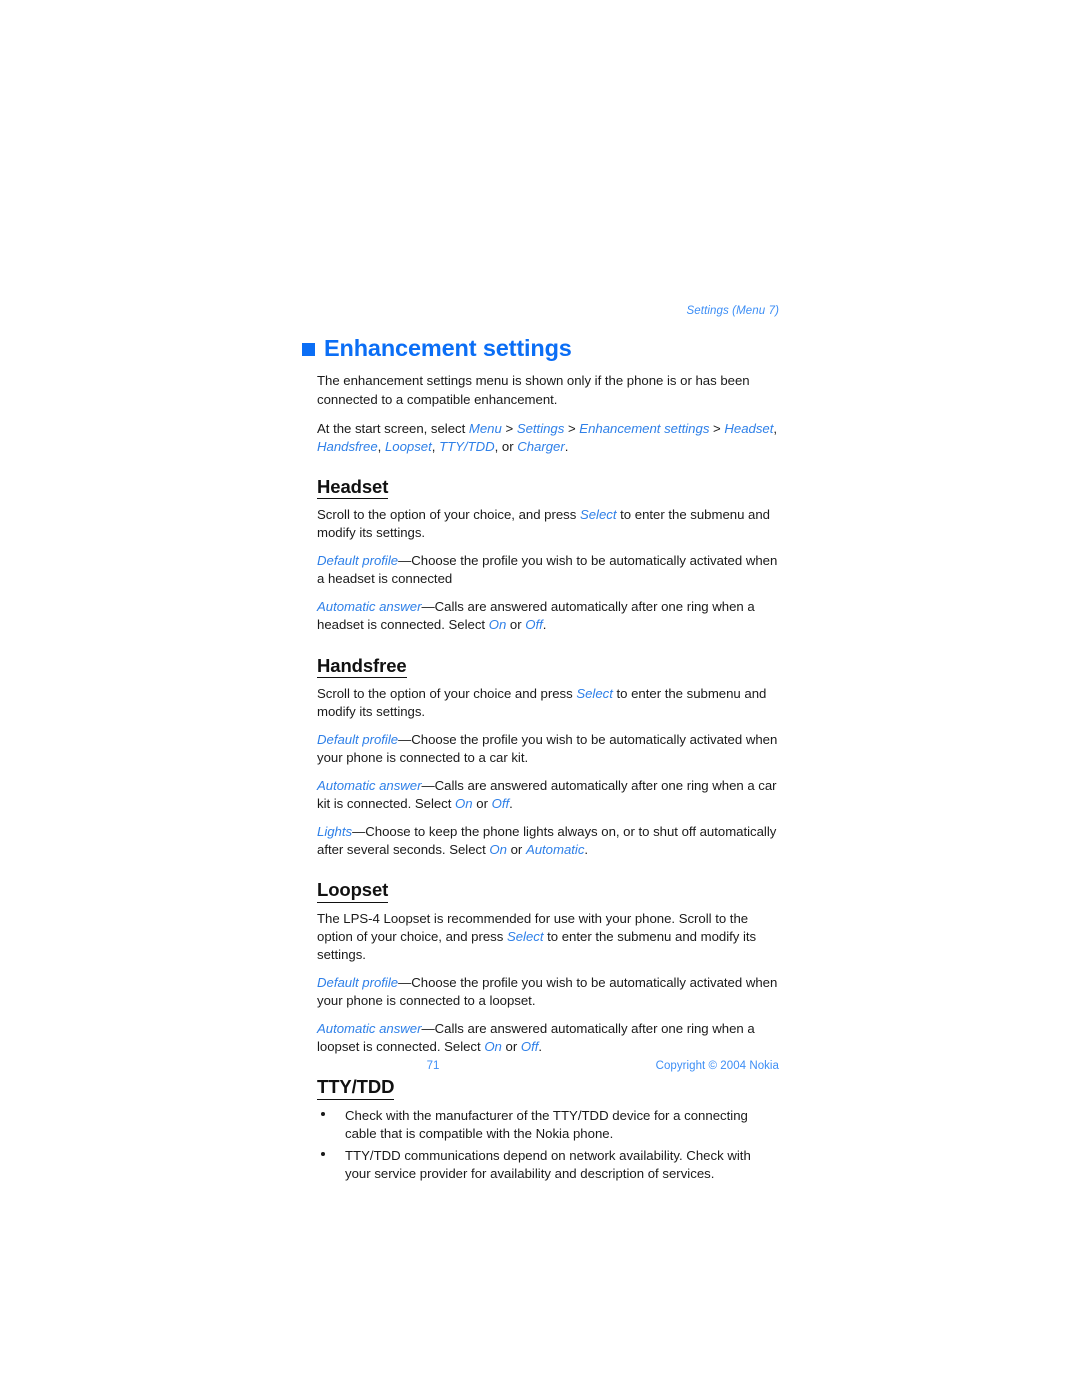  What do you see at coordinates (347, 446) in the screenshot?
I see `path-item-handsfree: Handsfree` at bounding box center [347, 446].